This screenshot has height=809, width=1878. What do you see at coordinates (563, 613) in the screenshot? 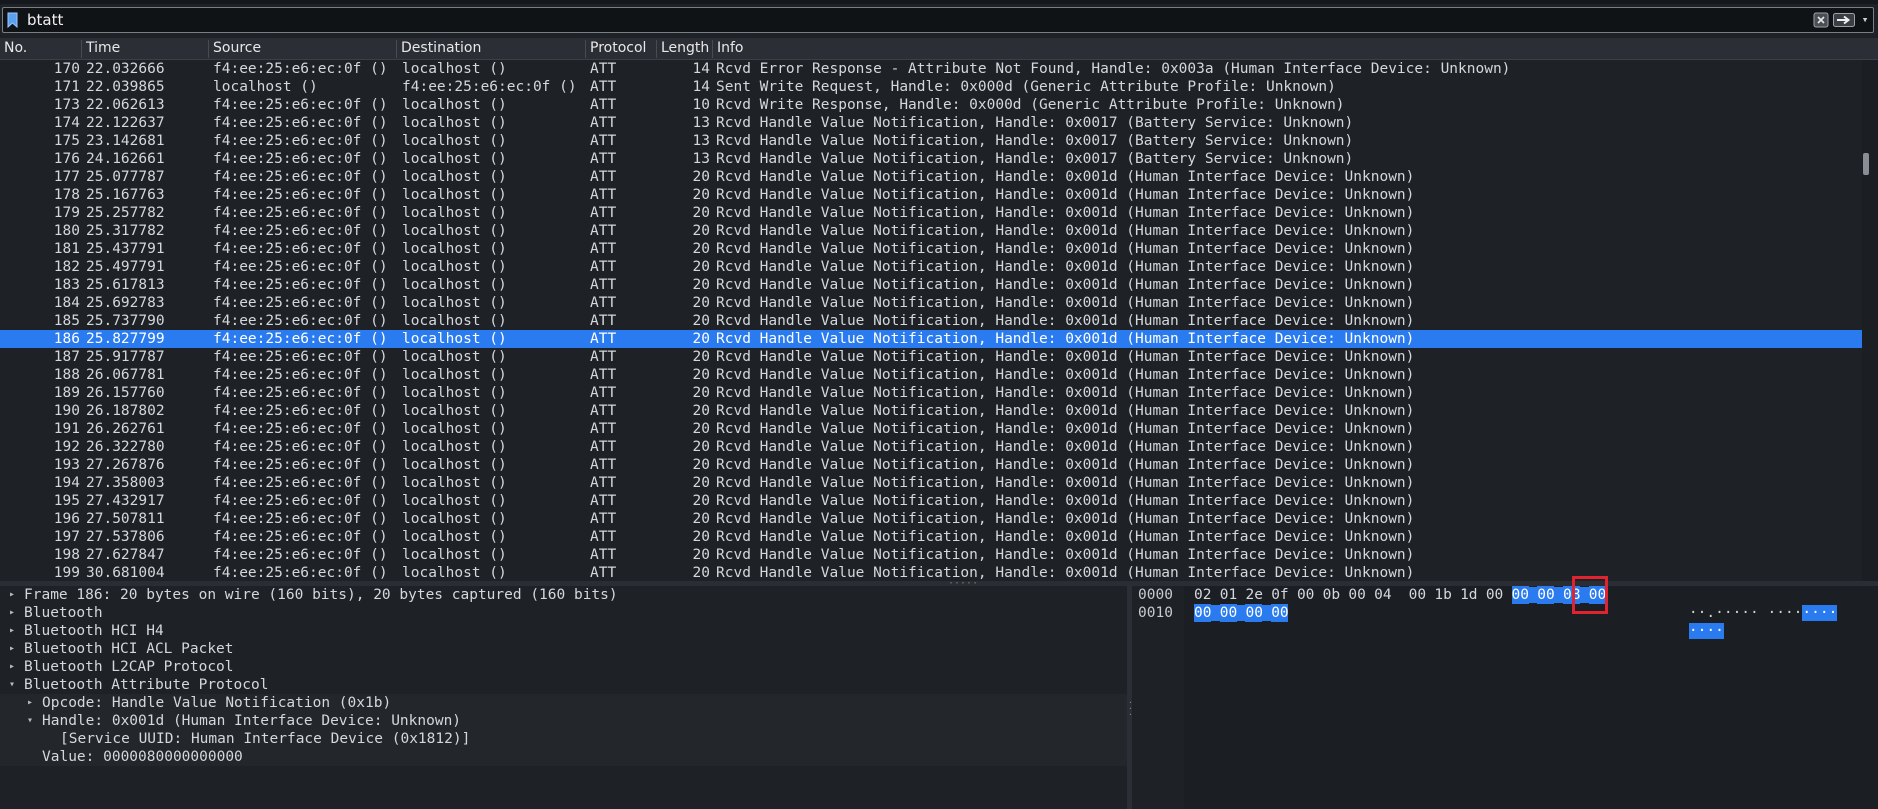
I see `detail-tree-item: ▸ Bluetooth` at bounding box center [563, 613].